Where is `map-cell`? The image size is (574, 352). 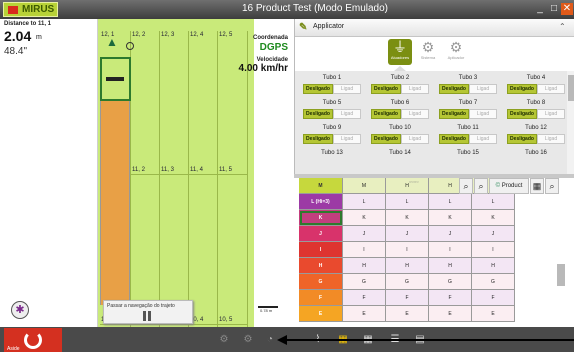
map-cell is located at coordinates (233, 250).